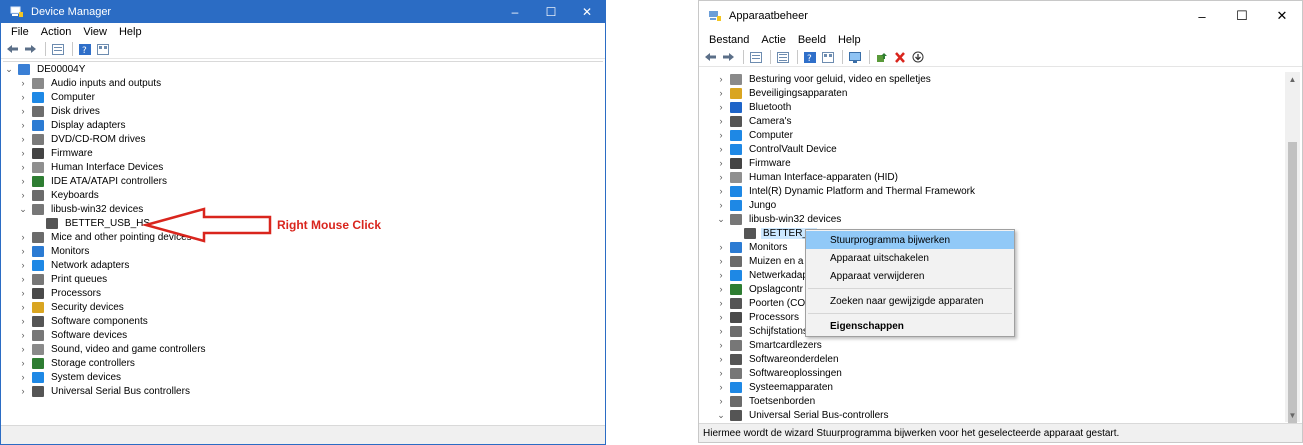  Describe the element at coordinates (1000, 219) in the screenshot. I see `tree-category-item: ⌄ libusb-win32 devices` at that location.